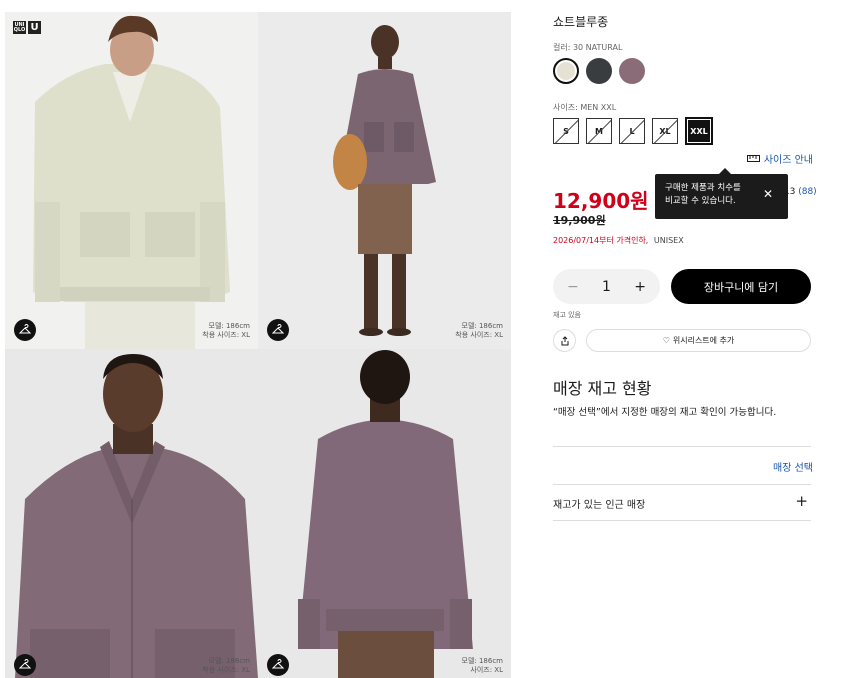 This screenshot has width=850, height=678. I want to click on size-option-xxl: XXL, so click(699, 131).